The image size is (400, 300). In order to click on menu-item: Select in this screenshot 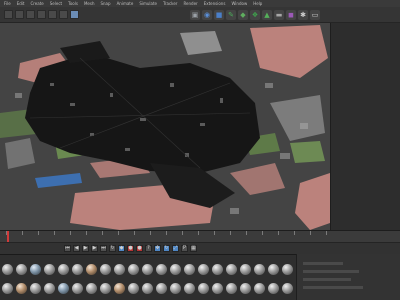, I will do `click(56, 3)`.